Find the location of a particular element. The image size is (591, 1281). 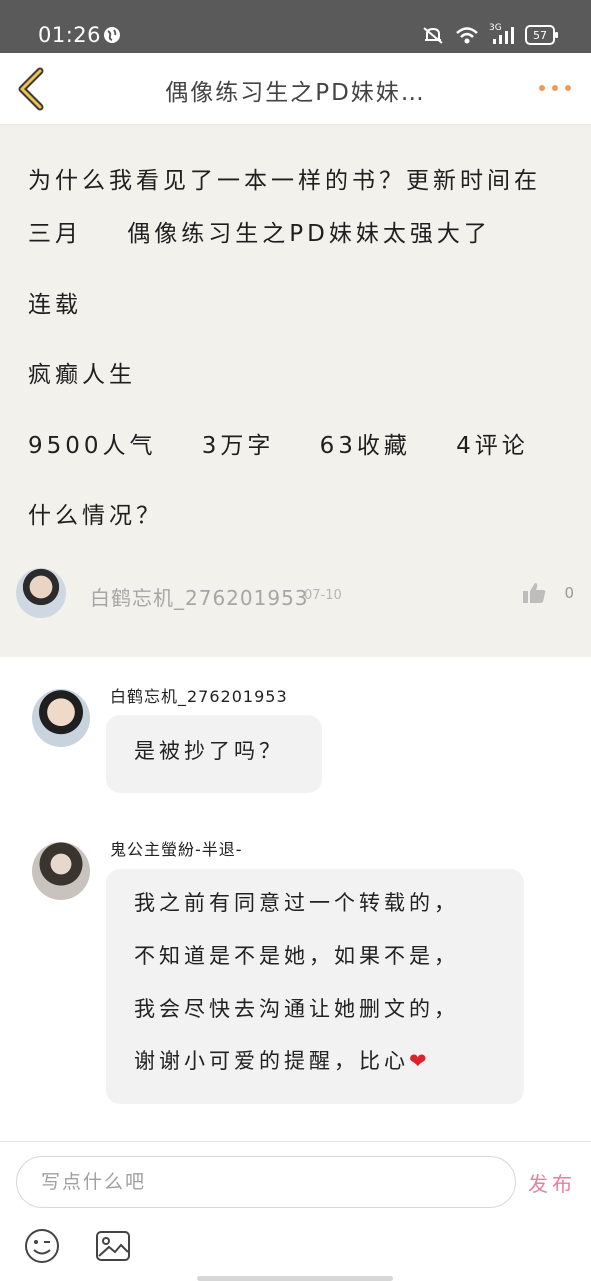

publish-button: 发布 is located at coordinates (552, 1182).